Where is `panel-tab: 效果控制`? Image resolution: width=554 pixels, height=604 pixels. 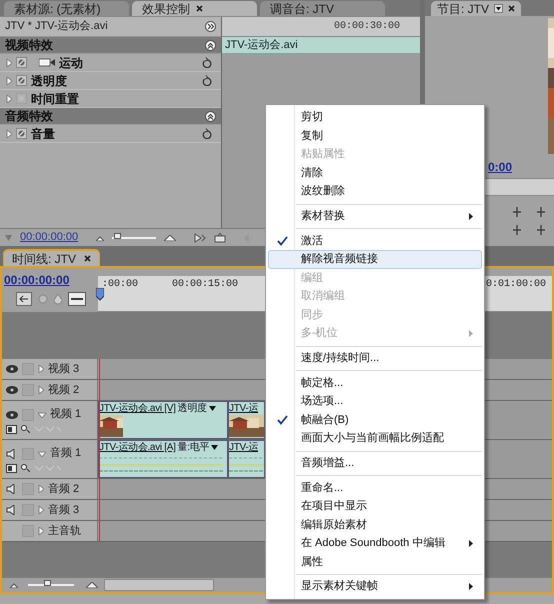 panel-tab: 效果控制 is located at coordinates (194, 8).